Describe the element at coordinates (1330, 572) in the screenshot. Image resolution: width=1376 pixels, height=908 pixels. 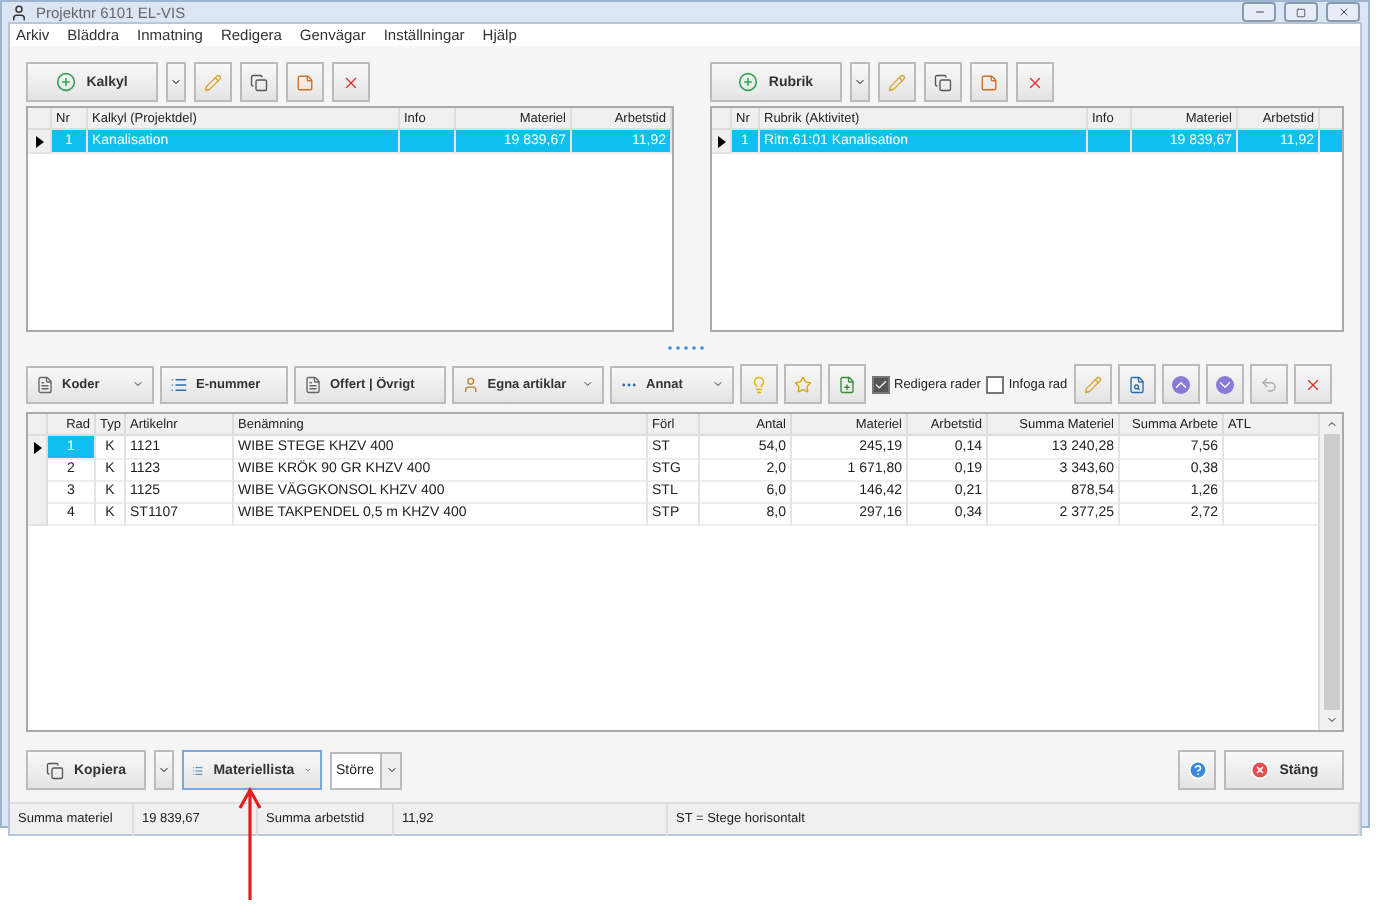
I see `scrollbar` at that location.